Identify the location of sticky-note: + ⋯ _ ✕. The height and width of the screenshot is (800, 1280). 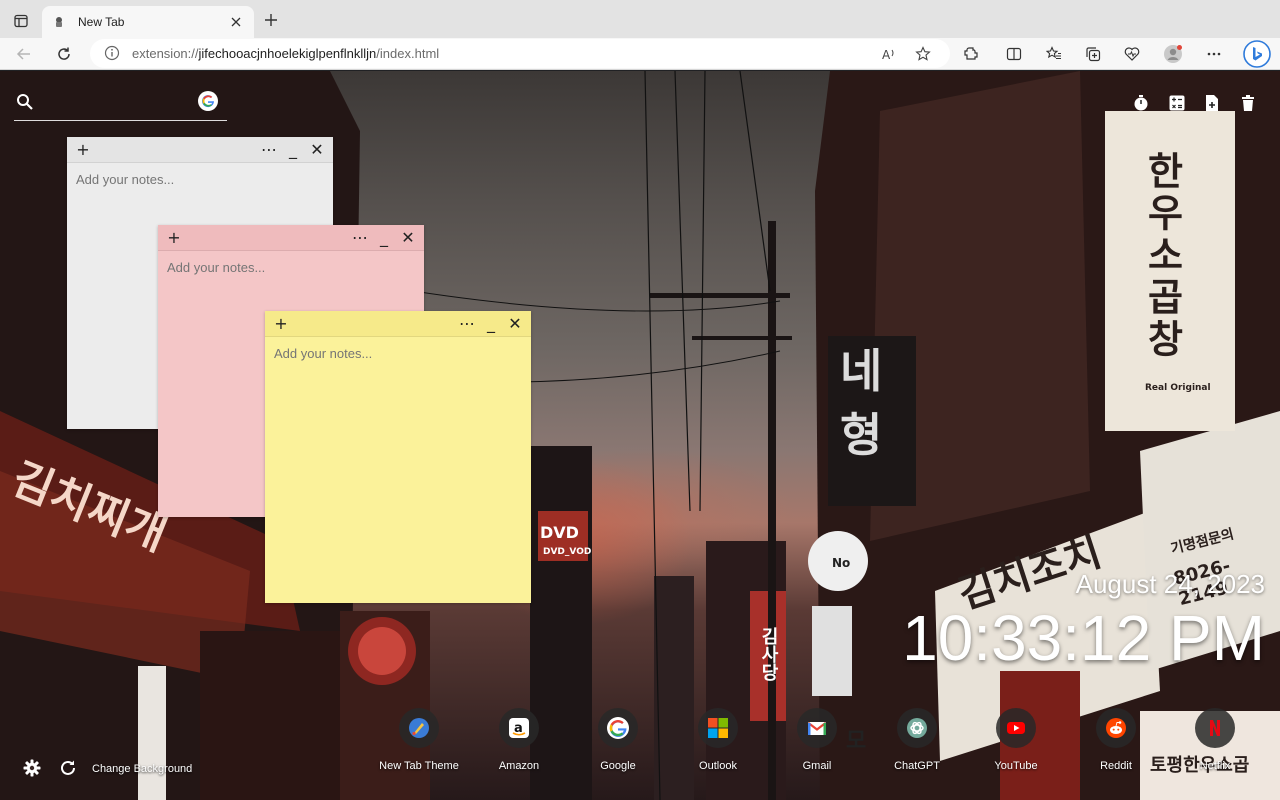
(398, 457).